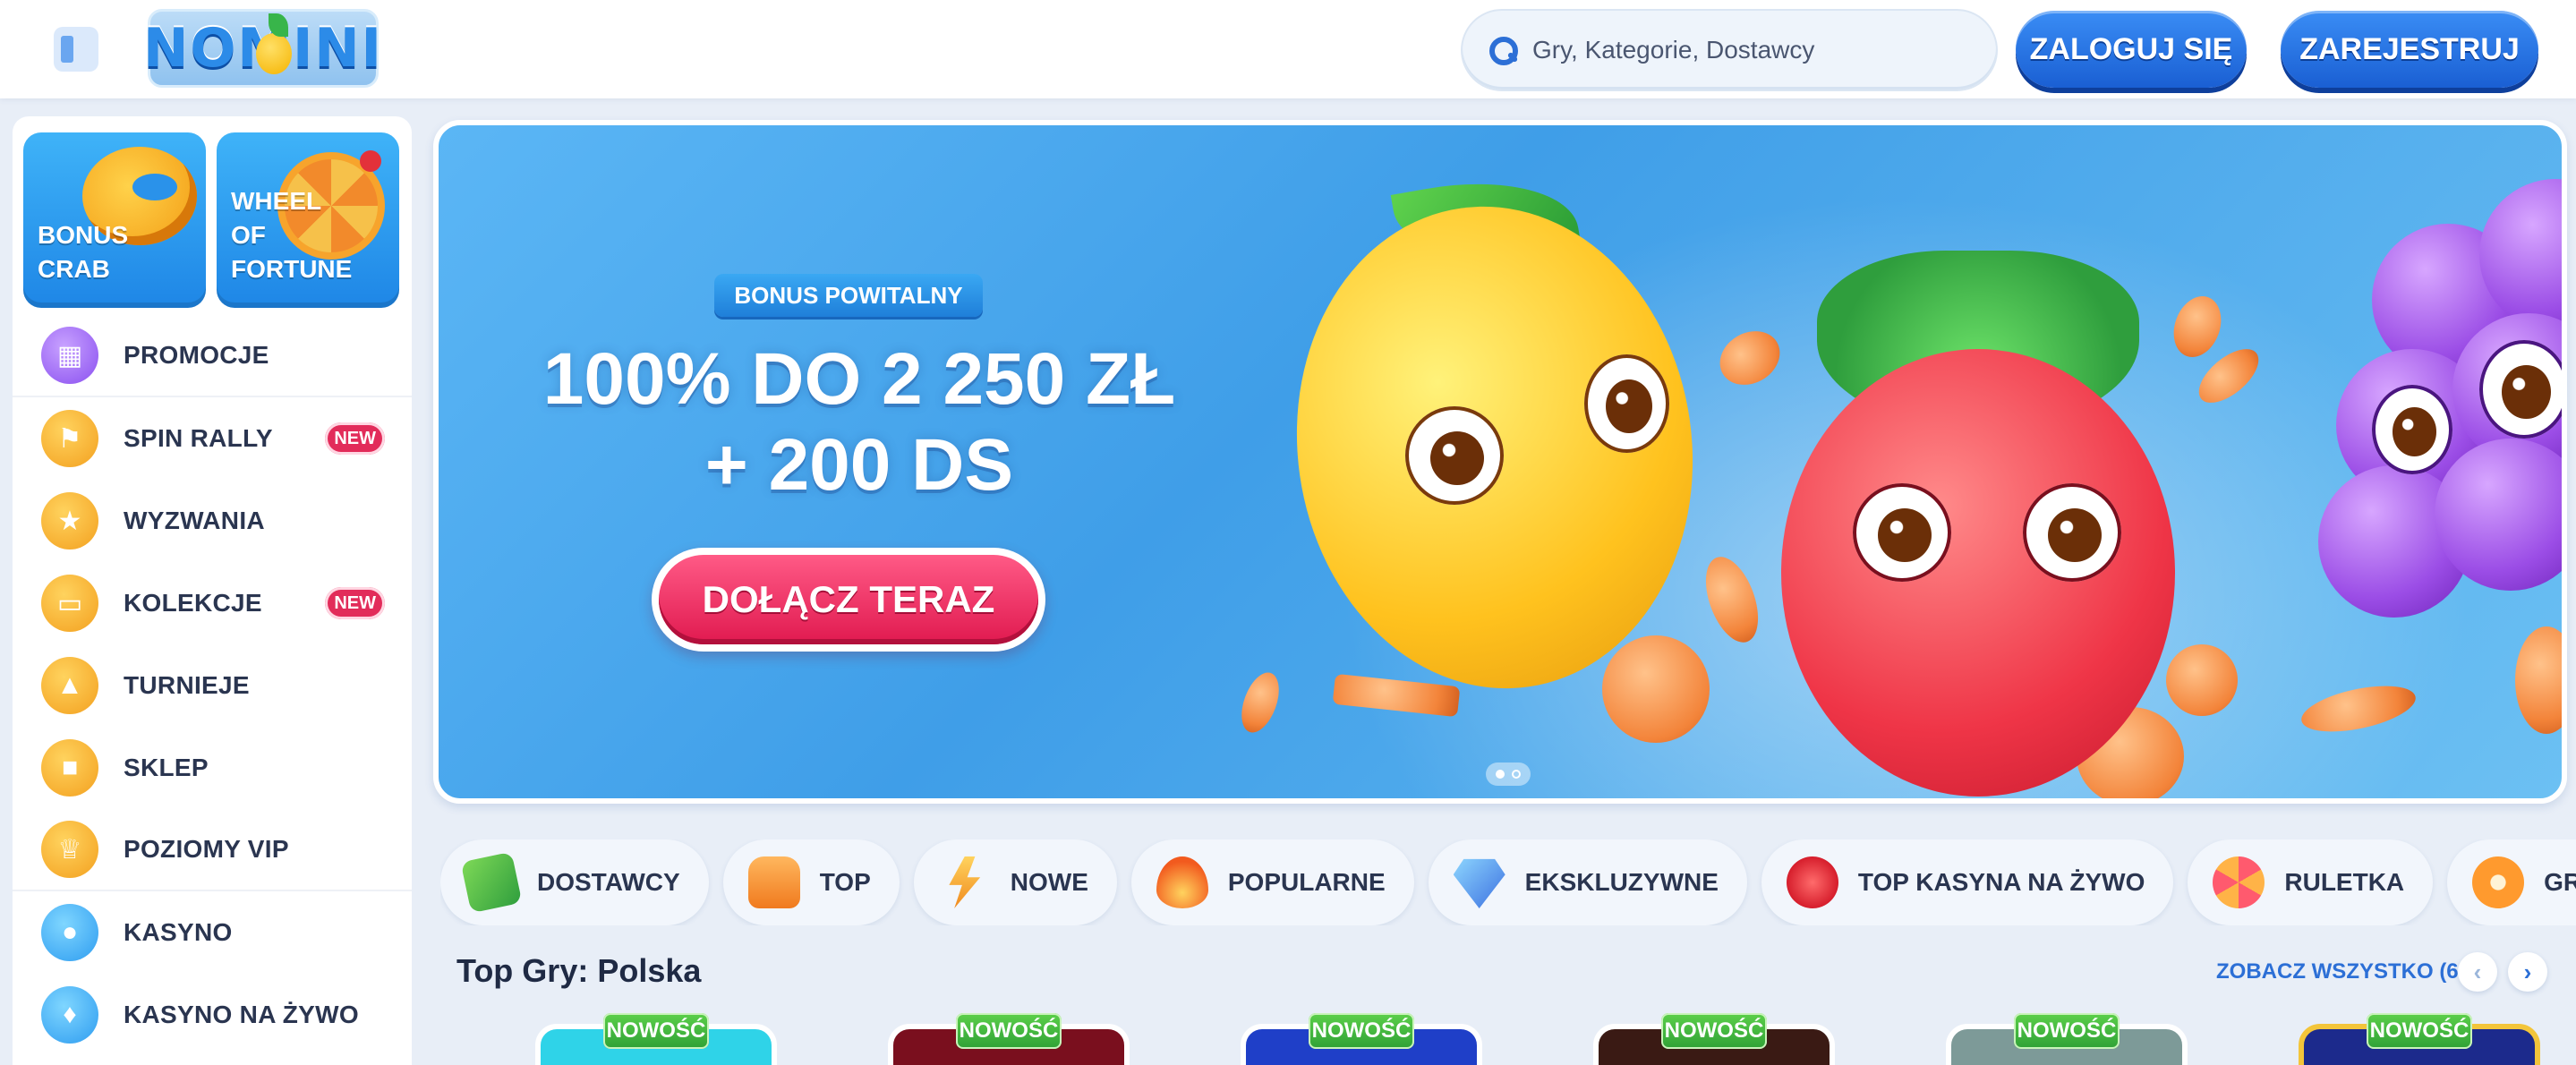 Image resolution: width=2576 pixels, height=1065 pixels. Describe the element at coordinates (69, 603) in the screenshot. I see `cards-icon: ▭` at that location.